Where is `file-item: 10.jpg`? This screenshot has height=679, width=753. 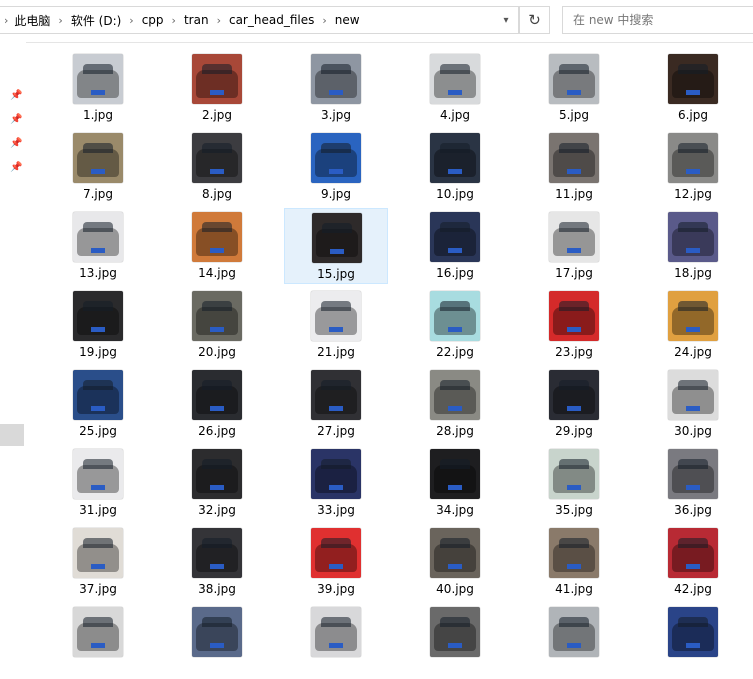
file-item: 10.jpg is located at coordinates (455, 167).